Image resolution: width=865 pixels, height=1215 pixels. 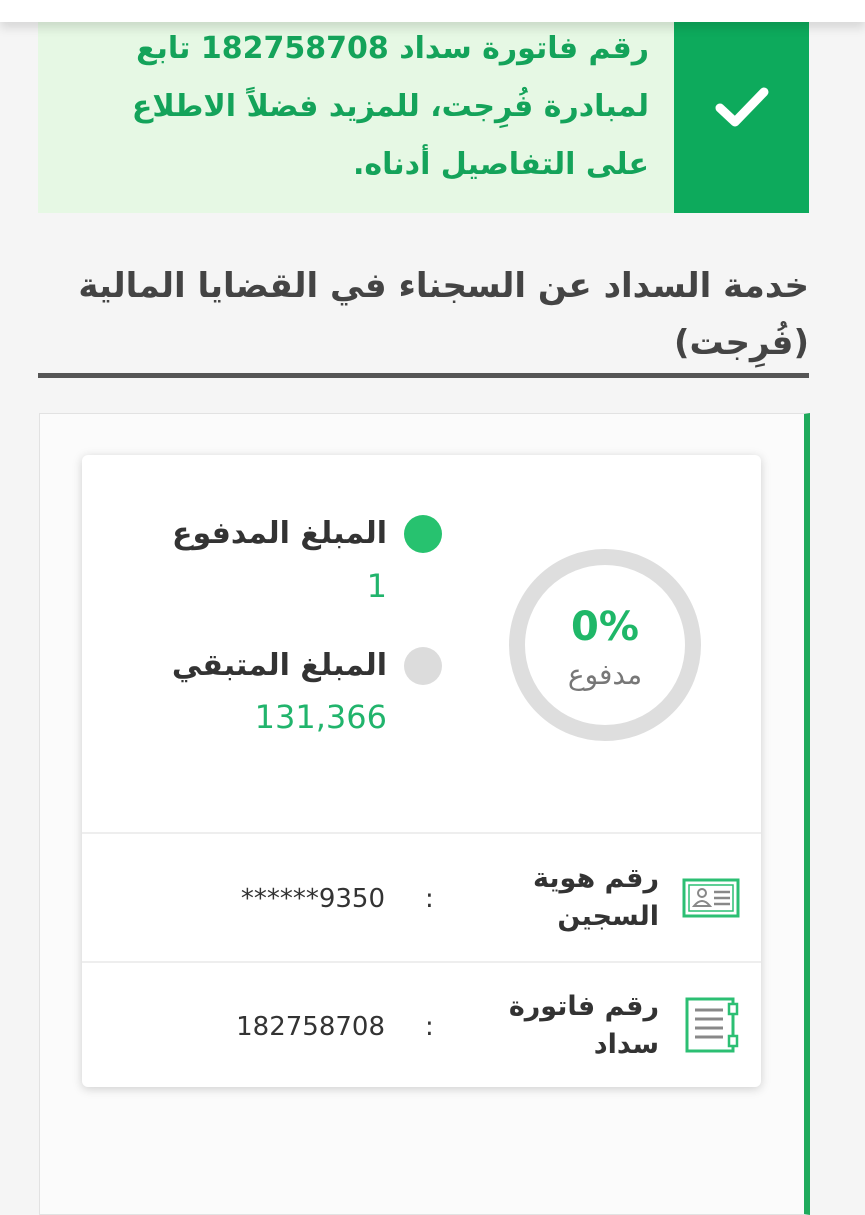 I want to click on invoice-number-value: 182758708, so click(x=310, y=1027).